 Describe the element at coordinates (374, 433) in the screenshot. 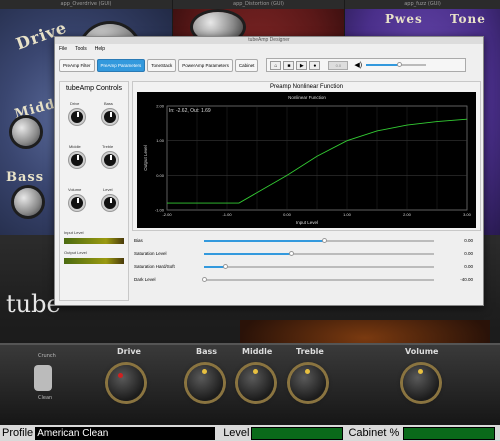

I see `cabinet-label: Cabinet %` at that location.